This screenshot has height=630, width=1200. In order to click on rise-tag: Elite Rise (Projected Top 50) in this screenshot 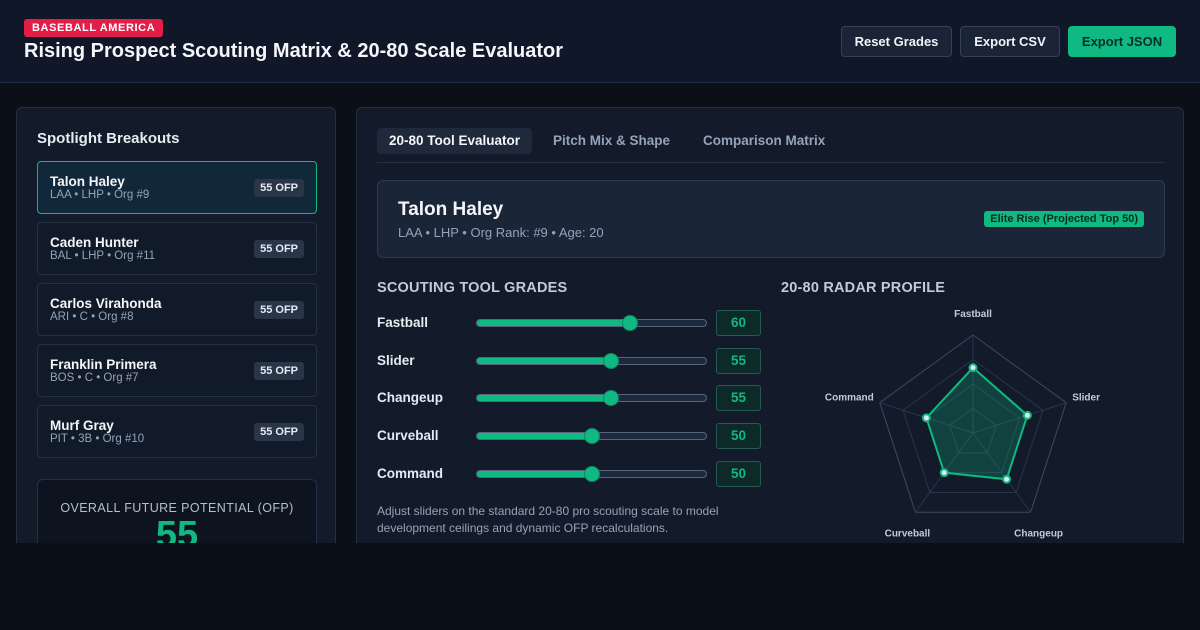, I will do `click(1064, 219)`.